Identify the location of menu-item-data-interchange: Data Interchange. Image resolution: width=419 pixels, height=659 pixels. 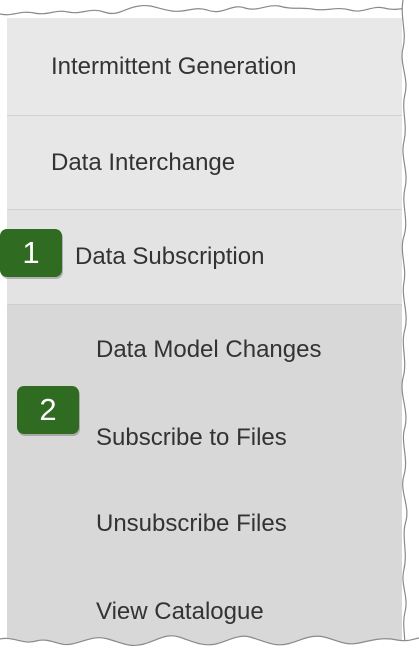
(204, 163).